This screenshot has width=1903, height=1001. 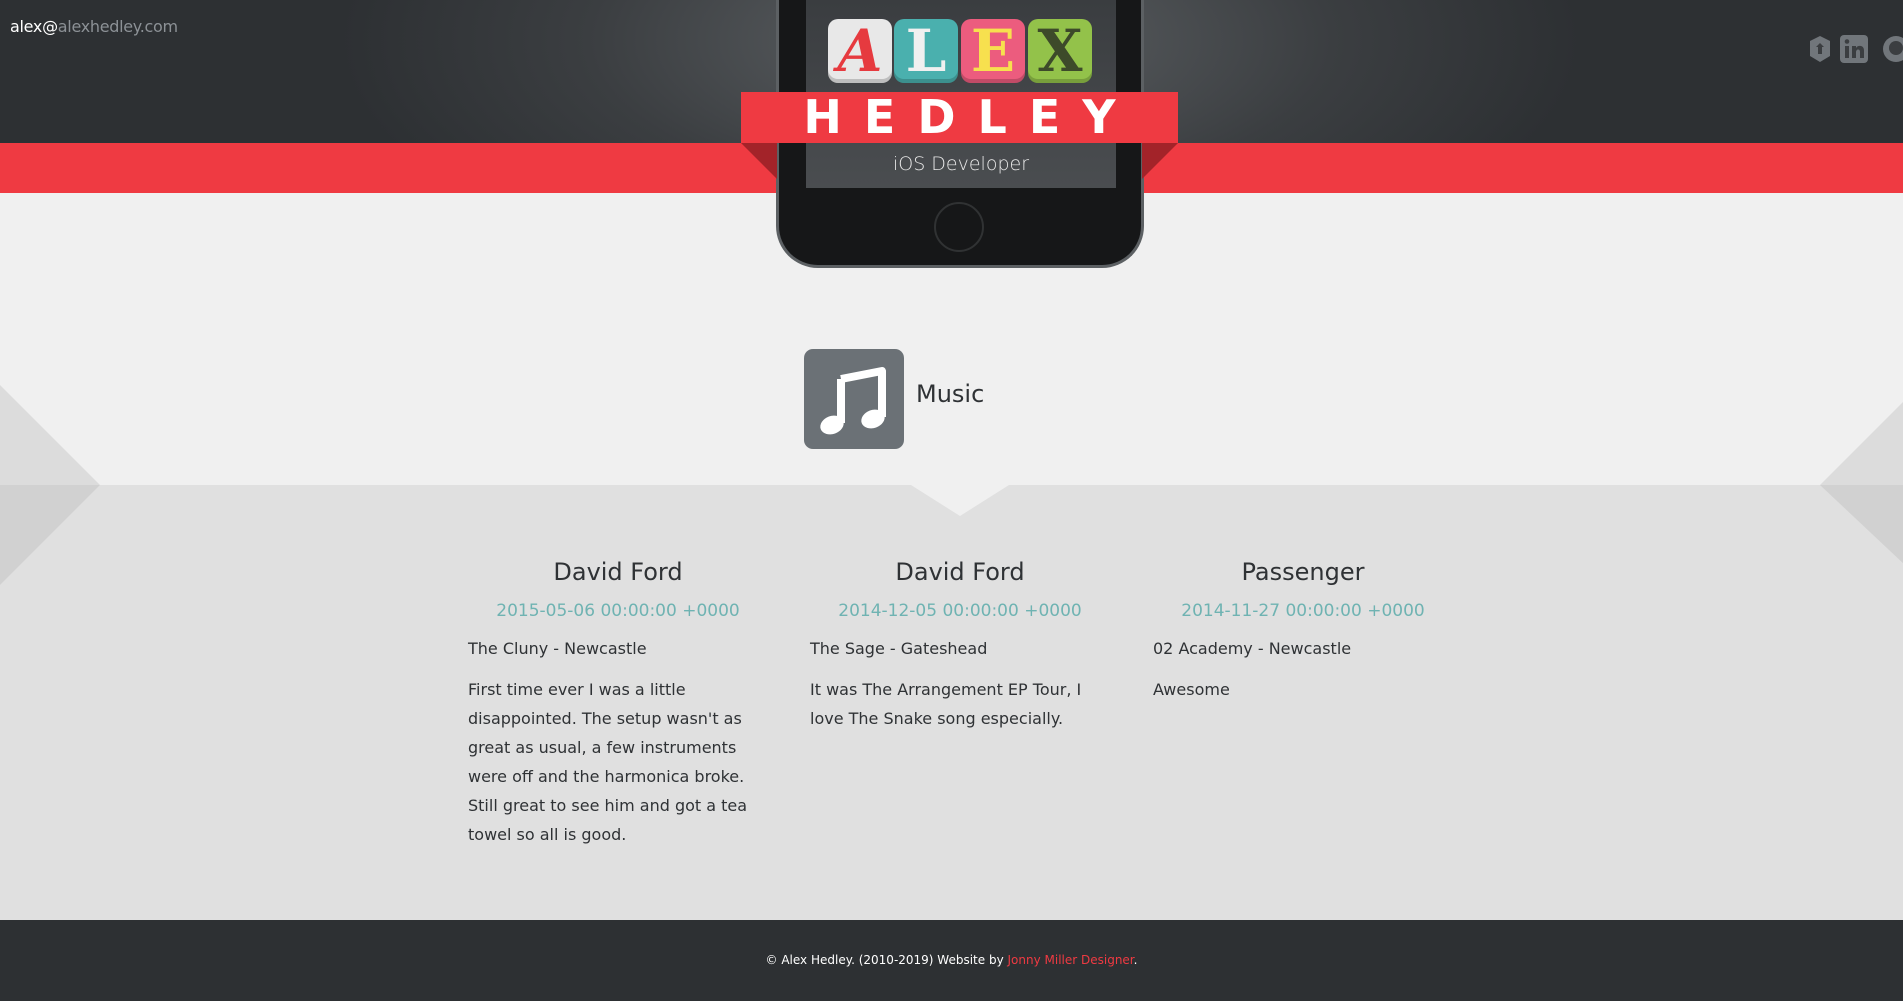 I want to click on section-notch, so click(x=960, y=500).